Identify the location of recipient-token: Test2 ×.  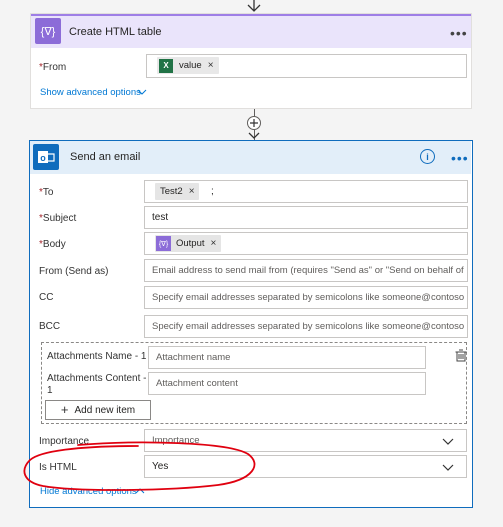
(177, 191).